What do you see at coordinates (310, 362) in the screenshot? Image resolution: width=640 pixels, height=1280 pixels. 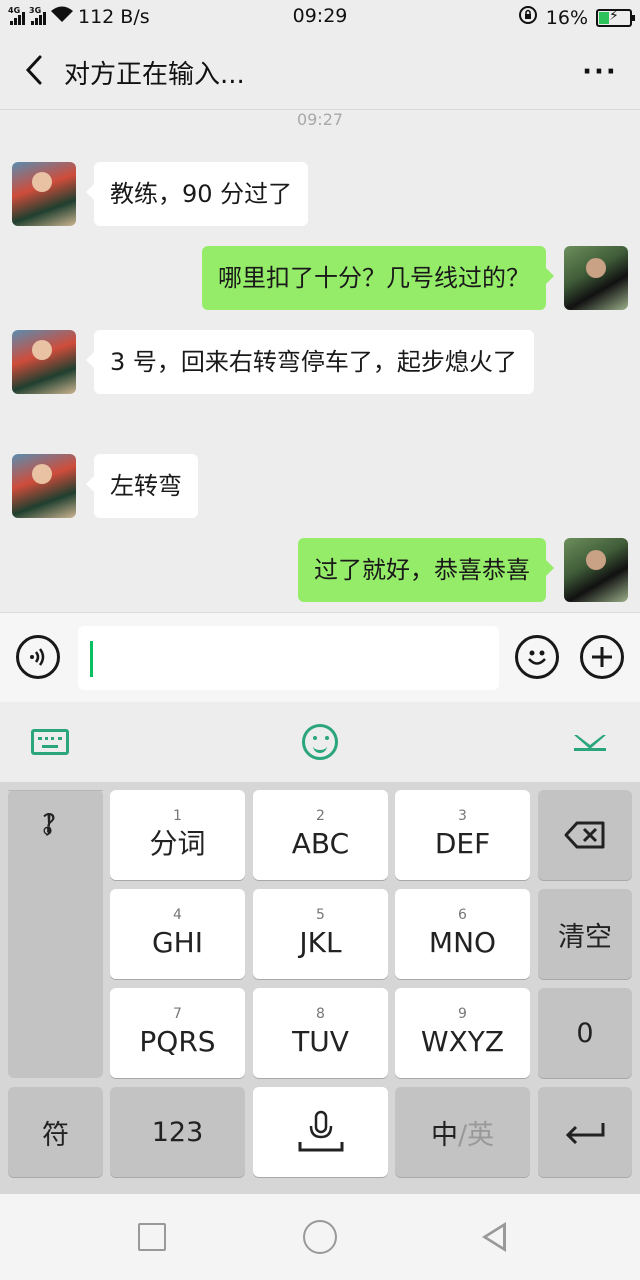 I see `message-bubble: 3 号，回来右转弯停车了，起步熄火了` at bounding box center [310, 362].